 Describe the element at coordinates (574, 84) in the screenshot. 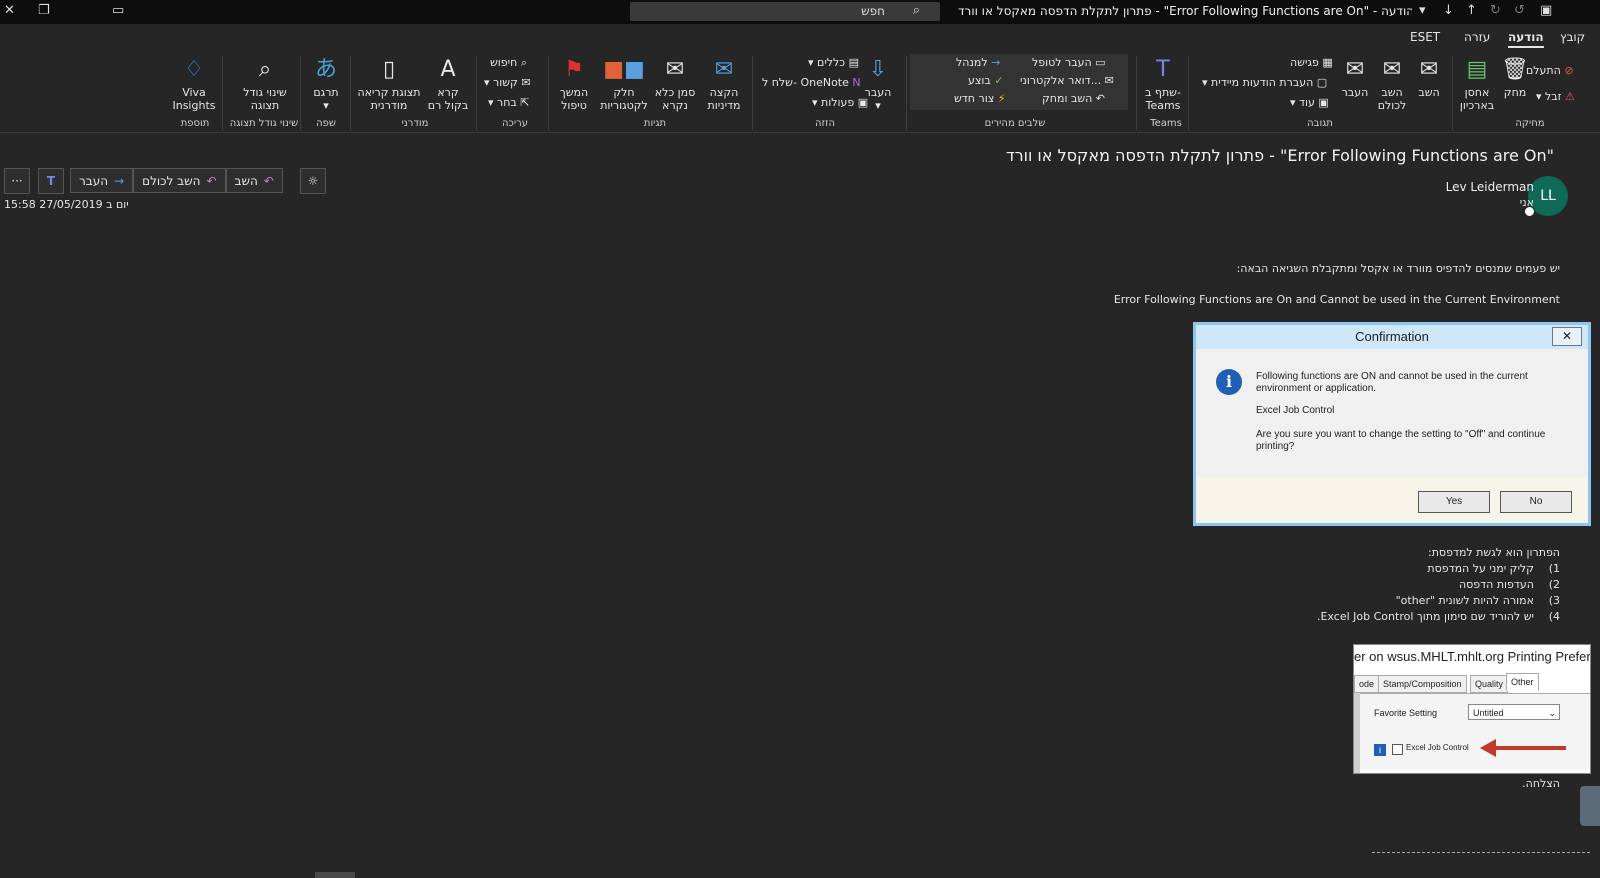

I see `follow-up-button: ⚑ המשך טיפול` at that location.